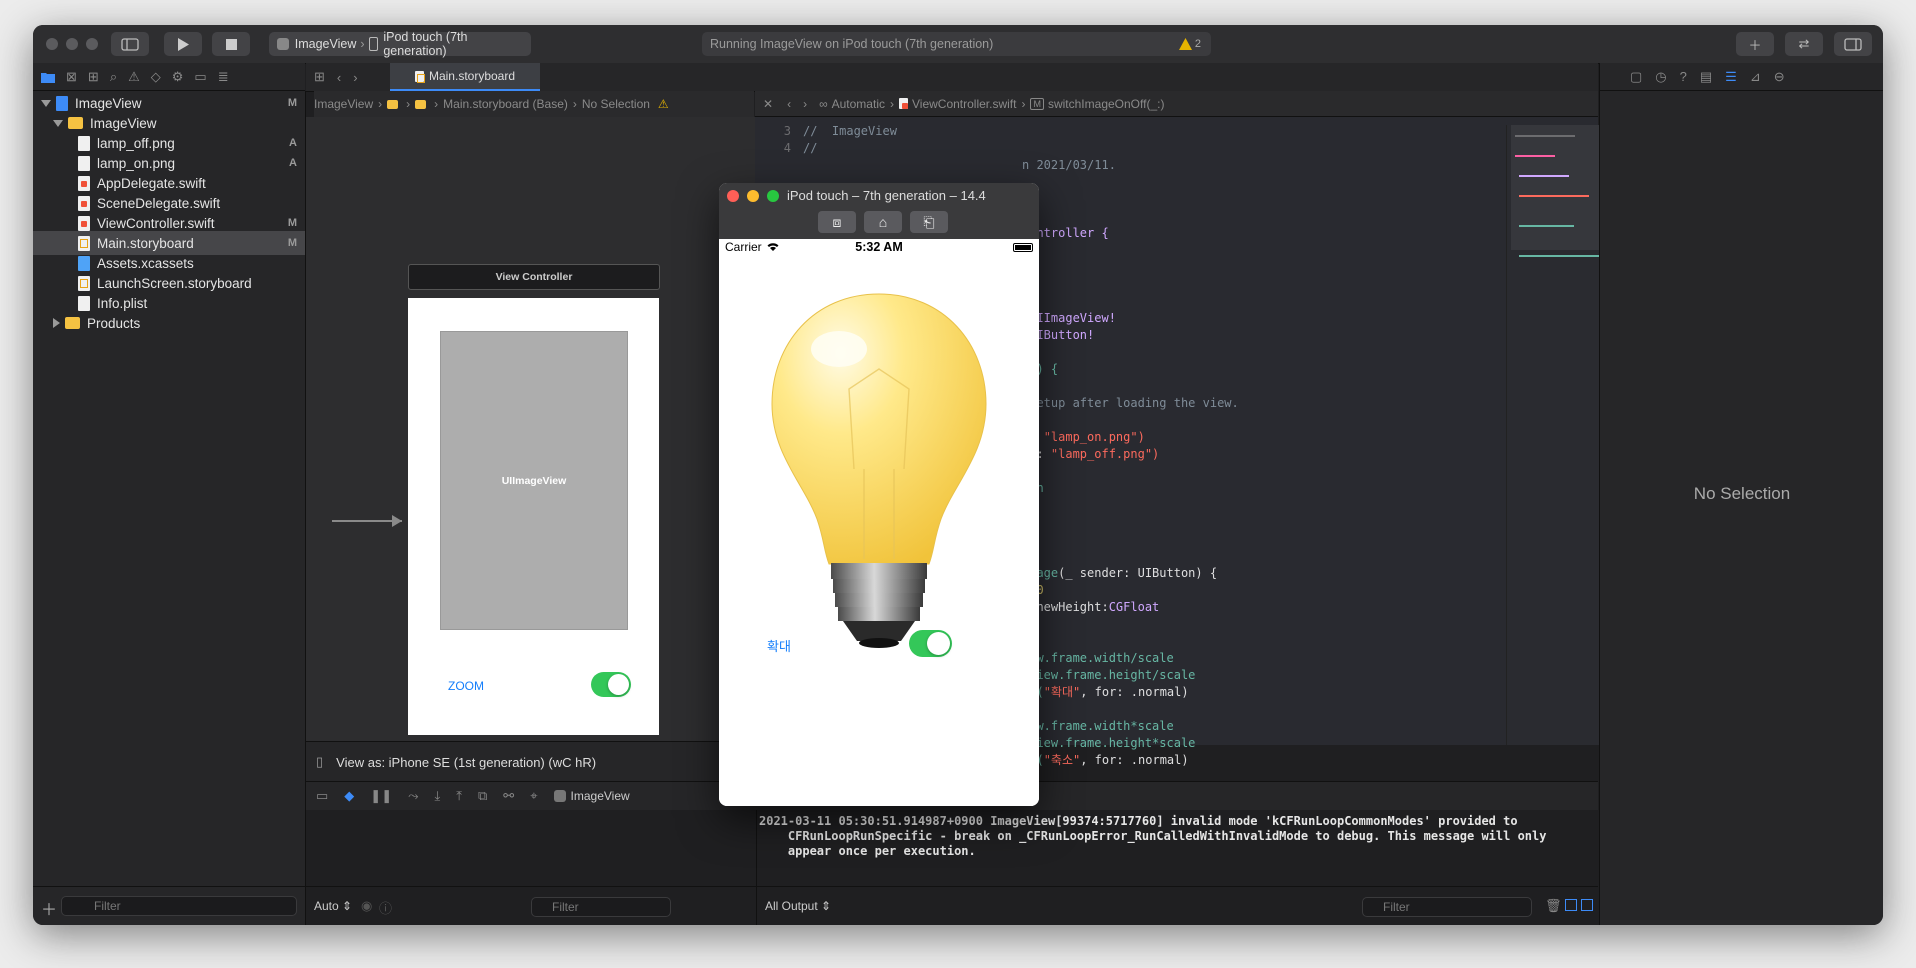 The width and height of the screenshot is (1916, 968). What do you see at coordinates (930, 643) in the screenshot?
I see `lamp-switch` at bounding box center [930, 643].